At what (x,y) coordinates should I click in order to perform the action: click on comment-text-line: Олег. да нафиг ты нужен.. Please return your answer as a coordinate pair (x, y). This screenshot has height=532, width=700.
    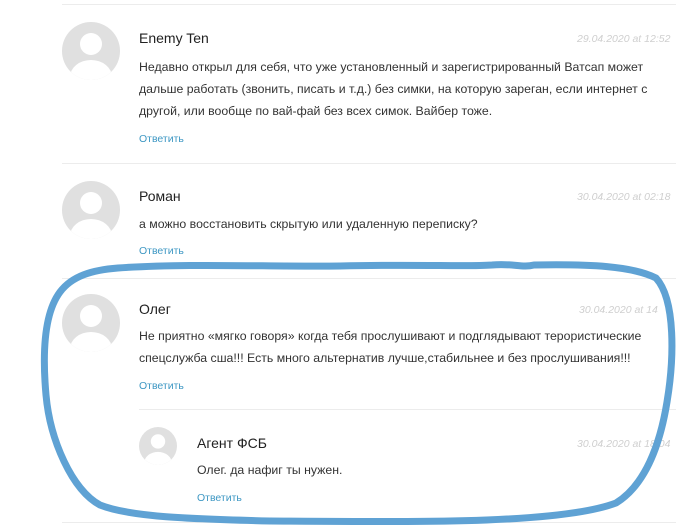
    Looking at the image, I should click on (270, 470).